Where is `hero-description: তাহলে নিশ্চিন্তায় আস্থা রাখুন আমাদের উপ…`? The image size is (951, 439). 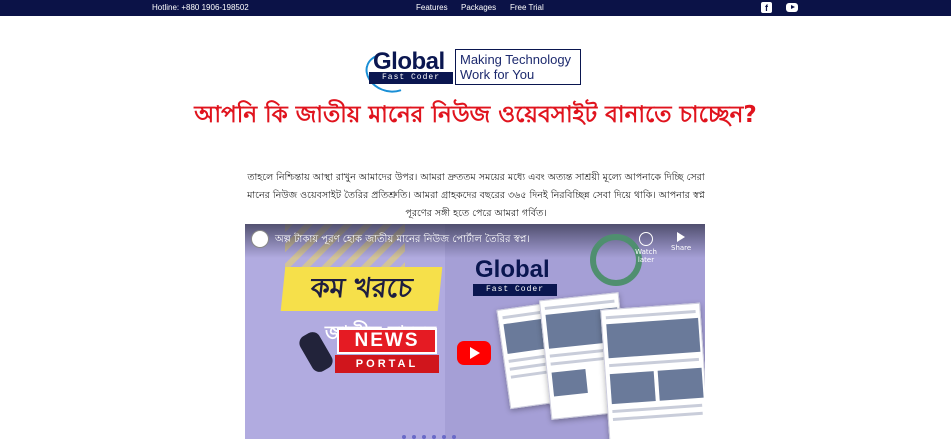 hero-description: তাহলে নিশ্চিন্তায় আস্থা রাখুন আমাদের উপ… is located at coordinates (476, 195).